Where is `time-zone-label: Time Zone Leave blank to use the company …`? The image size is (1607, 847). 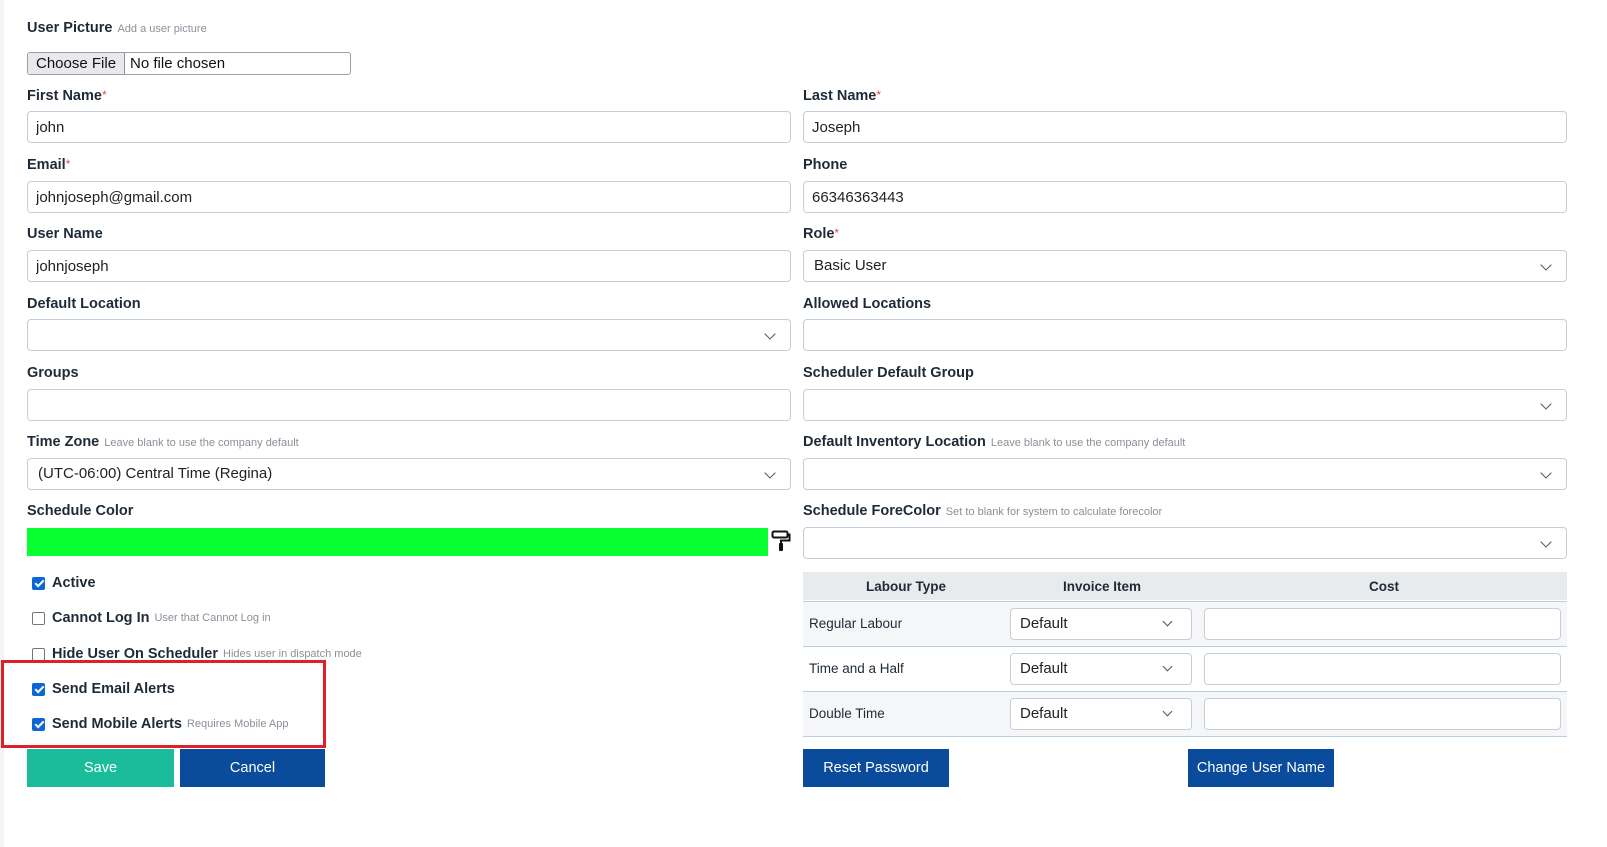
time-zone-label: Time Zone Leave blank to use the company … is located at coordinates (163, 442).